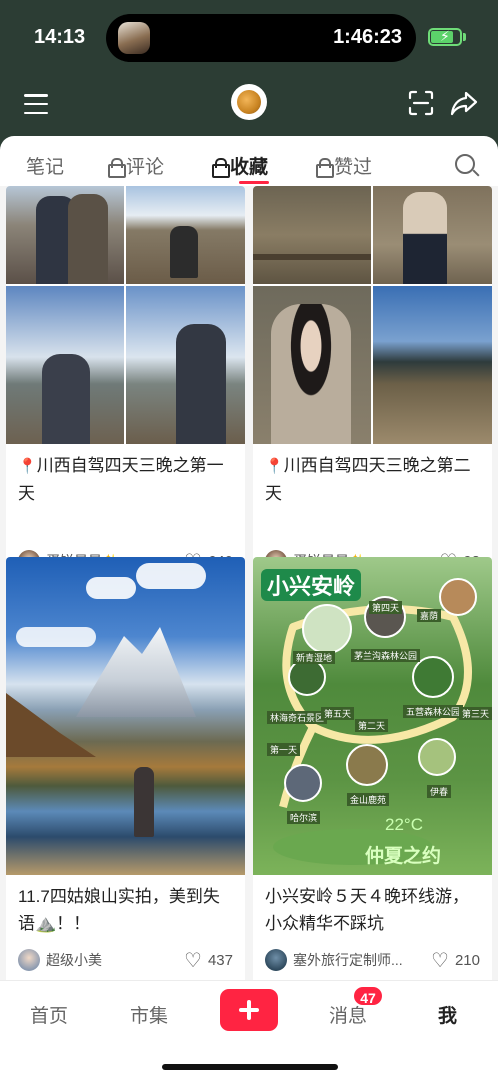 This screenshot has width=498, height=1080. Describe the element at coordinates (145, 167) in the screenshot. I see `tab-label: 评论` at that location.